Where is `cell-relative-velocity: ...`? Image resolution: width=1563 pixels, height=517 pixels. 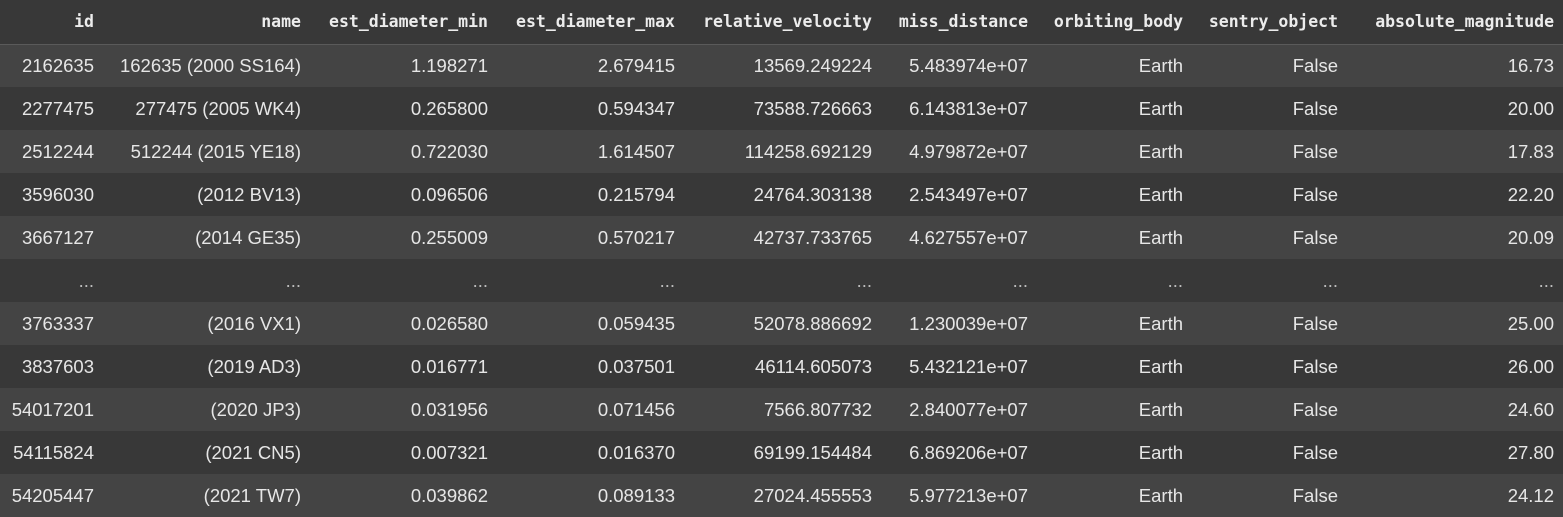
cell-relative-velocity: ... is located at coordinates (782, 280).